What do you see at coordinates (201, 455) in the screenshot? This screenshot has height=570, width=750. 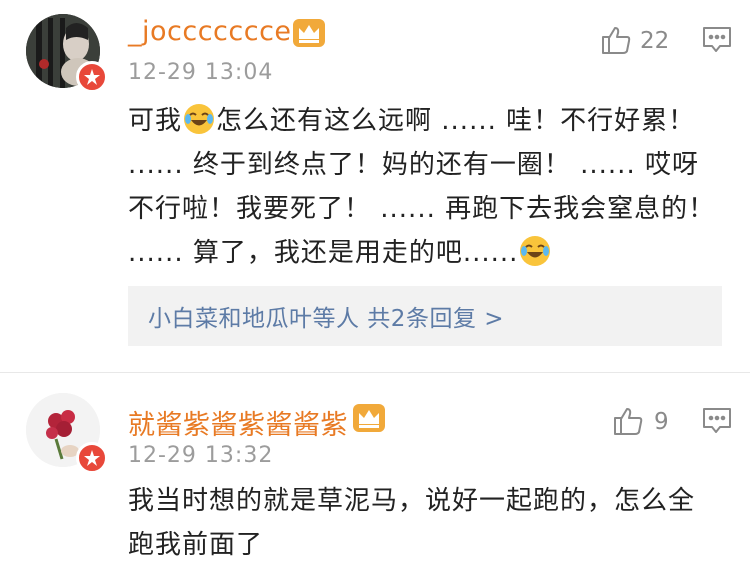 I see `timestamp: 12-29 13:32` at bounding box center [201, 455].